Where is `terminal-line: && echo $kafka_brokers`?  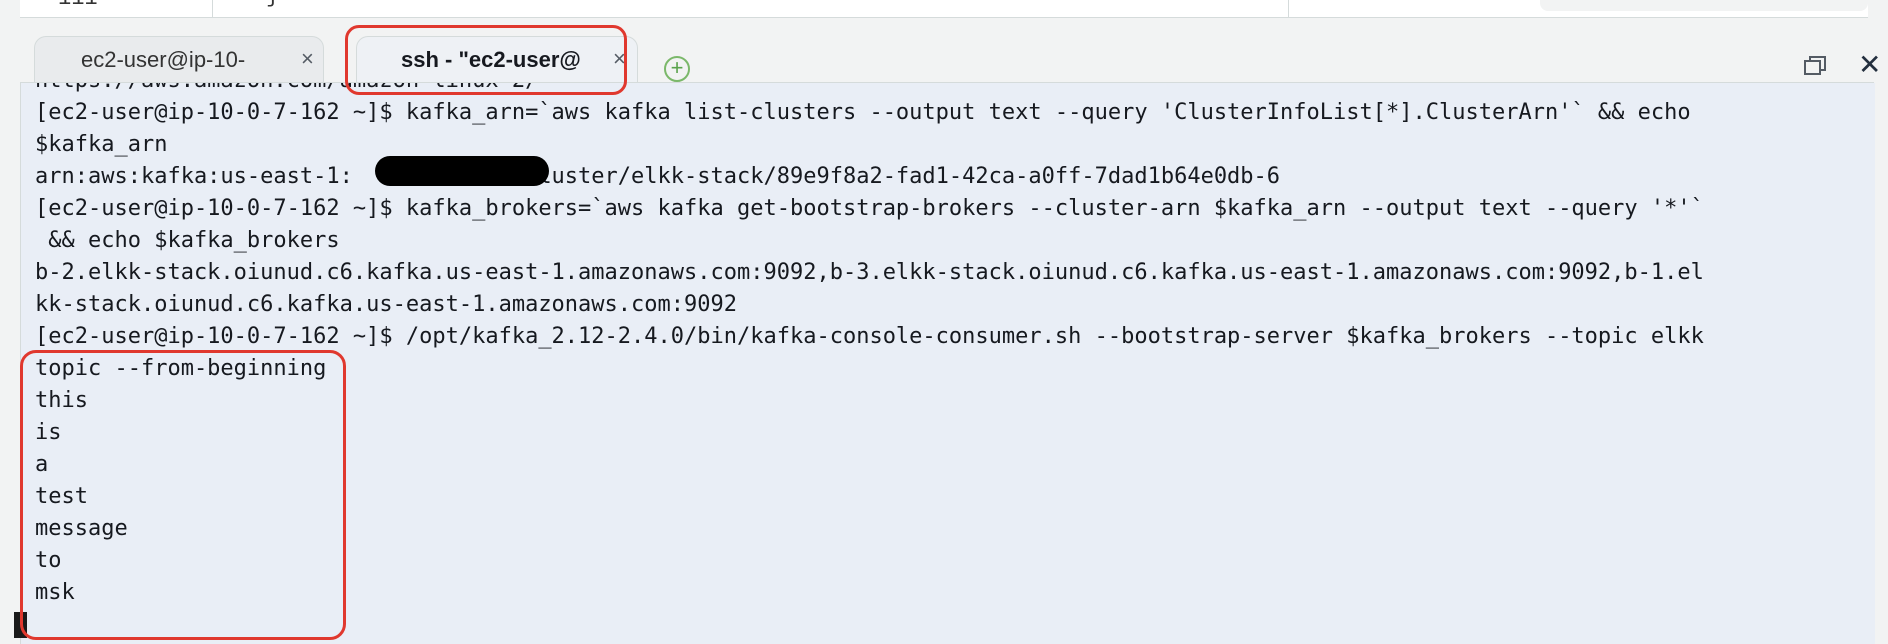 terminal-line: && echo $kafka_brokers is located at coordinates (187, 240).